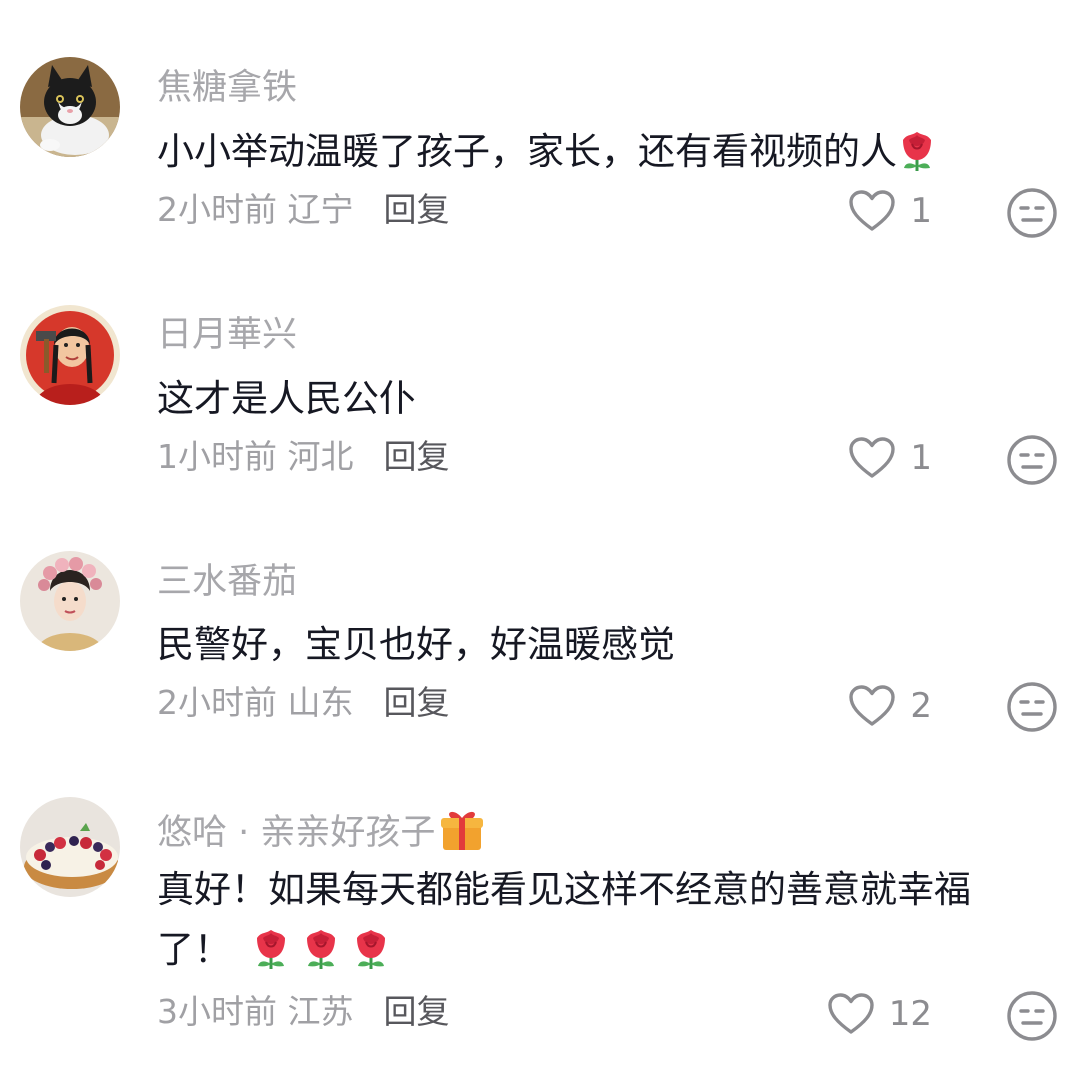 This screenshot has height=1083, width=1080. I want to click on username: 悠哈 · 亲亲好孩子, so click(321, 830).